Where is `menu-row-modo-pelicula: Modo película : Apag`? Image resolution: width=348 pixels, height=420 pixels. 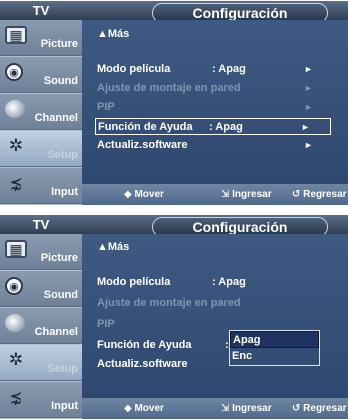
menu-row-modo-pelicula: Modo película : Apag is located at coordinates (215, 282).